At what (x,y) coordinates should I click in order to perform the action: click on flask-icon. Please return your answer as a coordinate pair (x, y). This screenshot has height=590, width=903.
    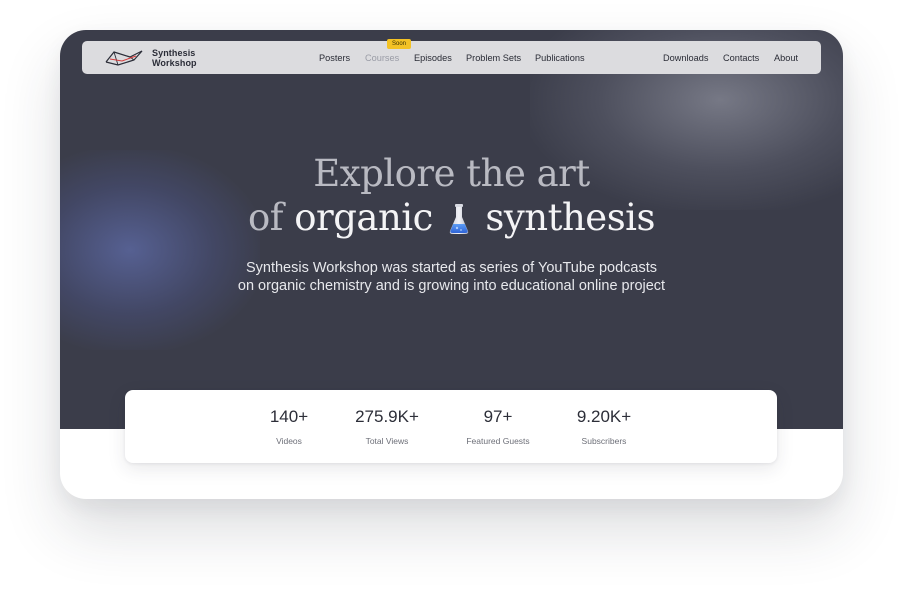
    Looking at the image, I should click on (459, 219).